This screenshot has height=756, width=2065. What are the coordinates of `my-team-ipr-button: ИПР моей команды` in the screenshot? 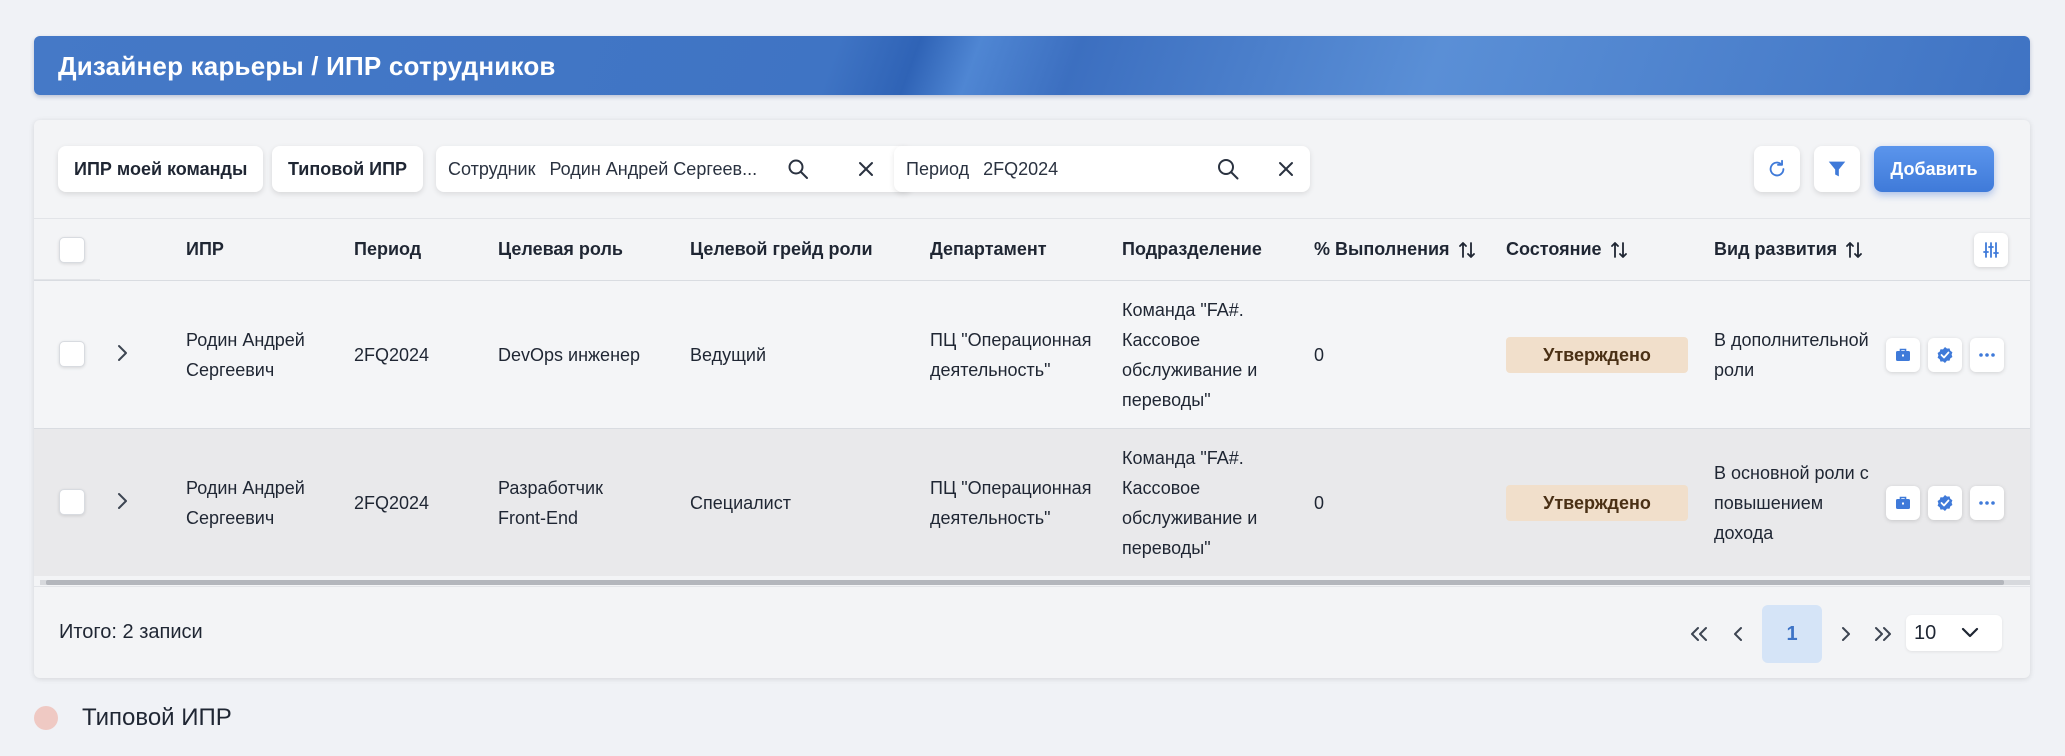 It's located at (161, 169).